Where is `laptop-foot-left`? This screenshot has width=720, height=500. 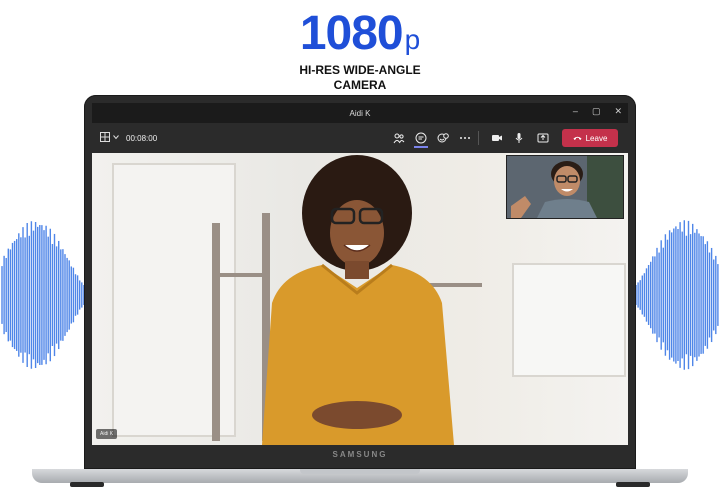 laptop-foot-left is located at coordinates (87, 484).